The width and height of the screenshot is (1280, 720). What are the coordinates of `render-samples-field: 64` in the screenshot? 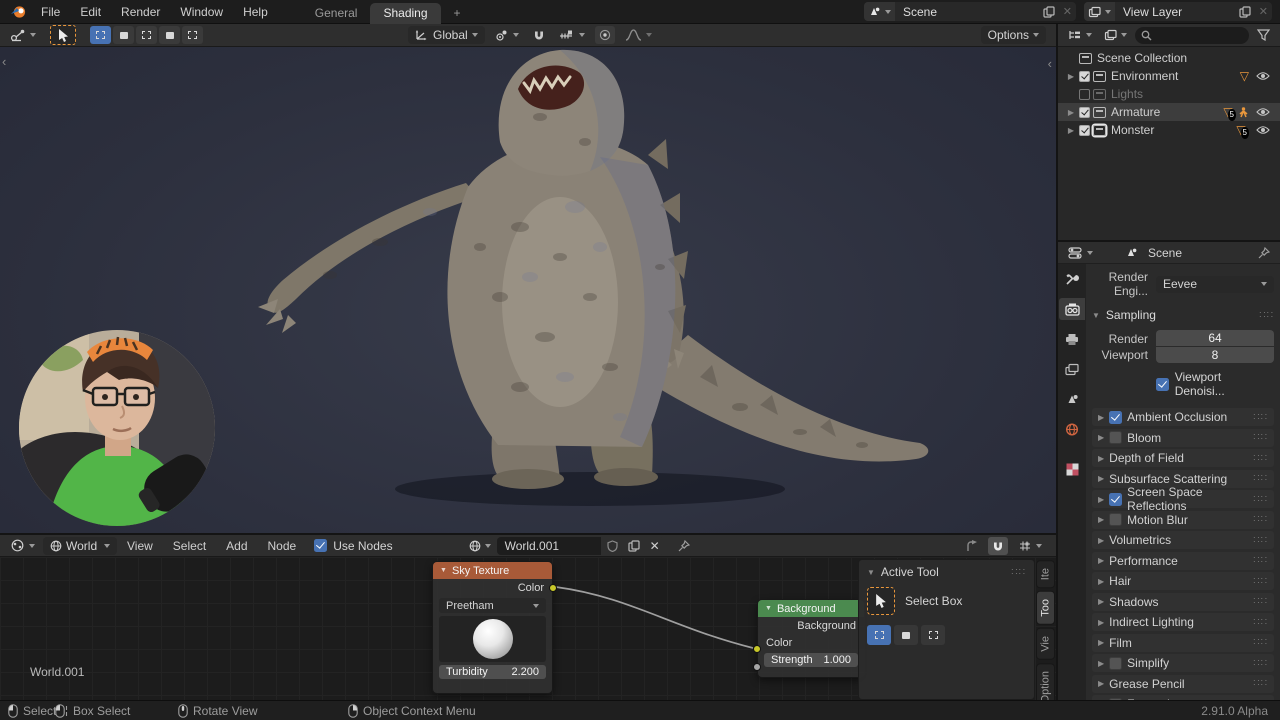 It's located at (1215, 338).